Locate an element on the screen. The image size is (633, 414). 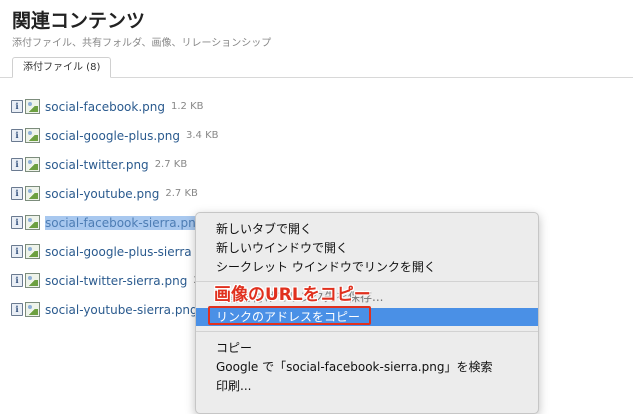
menu-item-open-new-window: 新しいウインドウで開く is located at coordinates (367, 248).